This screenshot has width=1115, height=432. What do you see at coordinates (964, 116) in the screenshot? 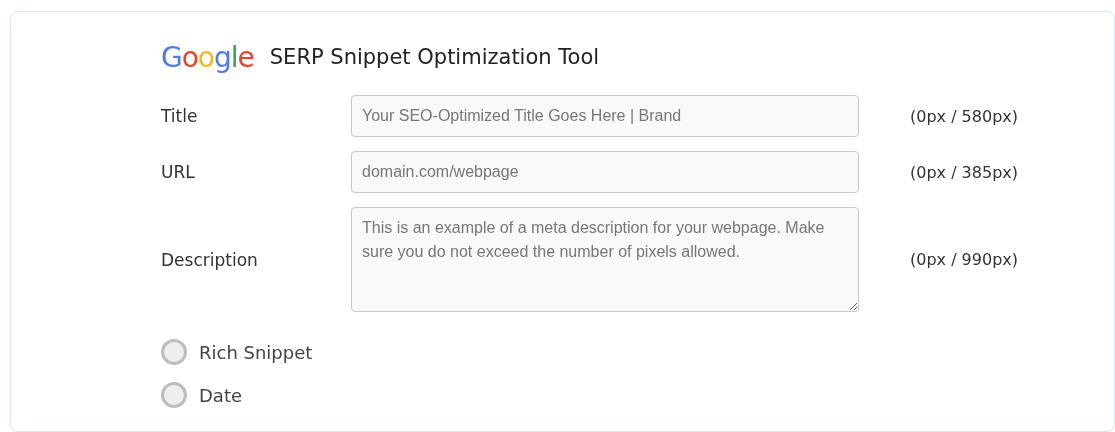
I see `pixel-counter: (0px / 580px)` at bounding box center [964, 116].